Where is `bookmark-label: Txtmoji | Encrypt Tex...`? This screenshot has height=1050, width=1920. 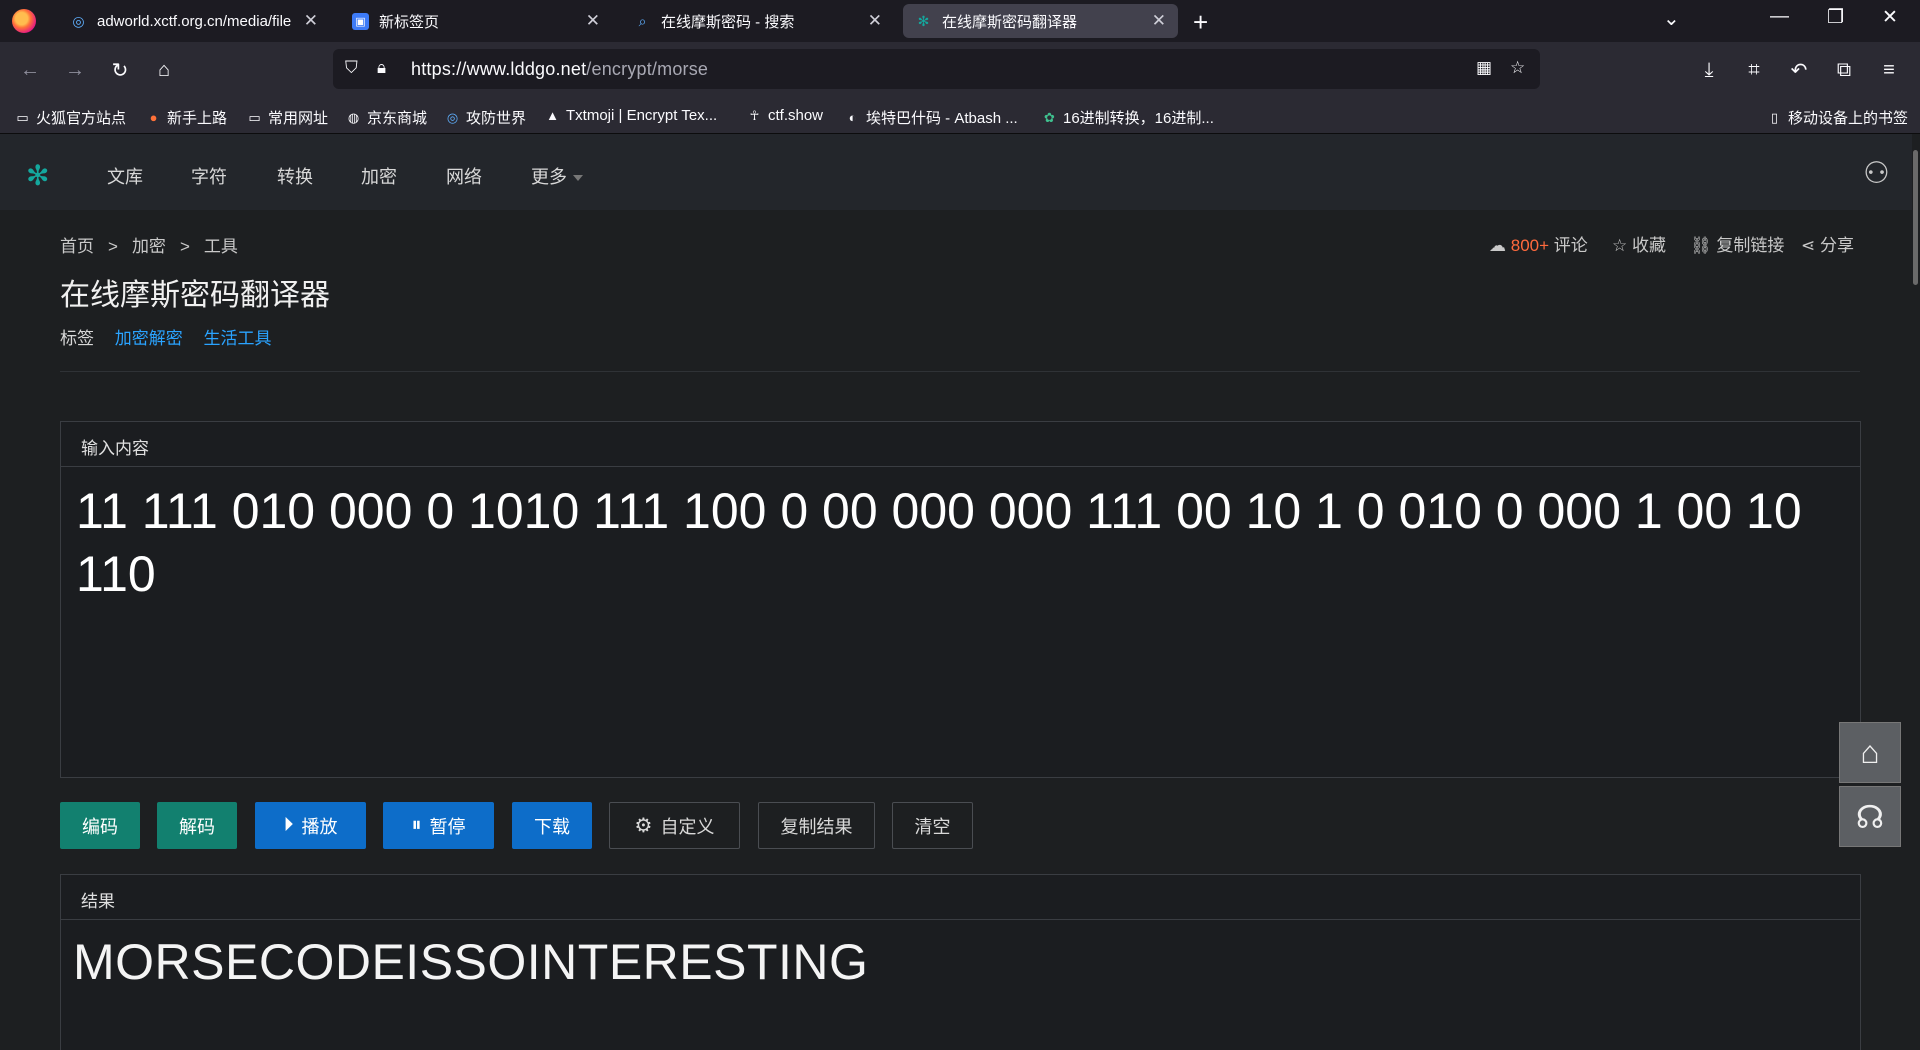
bookmark-label: Txtmoji | Encrypt Tex... is located at coordinates (642, 115).